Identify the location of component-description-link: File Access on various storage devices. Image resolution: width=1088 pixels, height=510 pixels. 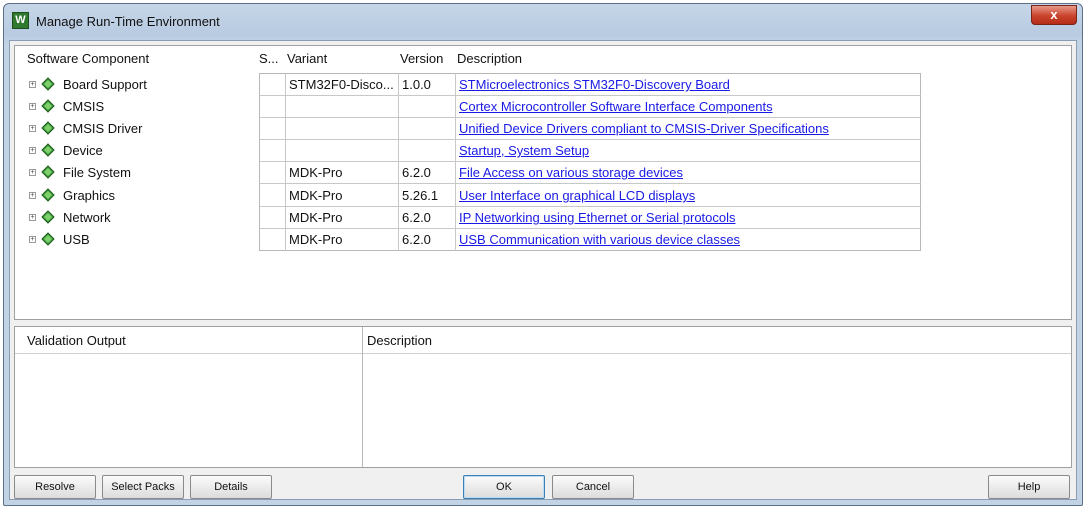
(571, 172).